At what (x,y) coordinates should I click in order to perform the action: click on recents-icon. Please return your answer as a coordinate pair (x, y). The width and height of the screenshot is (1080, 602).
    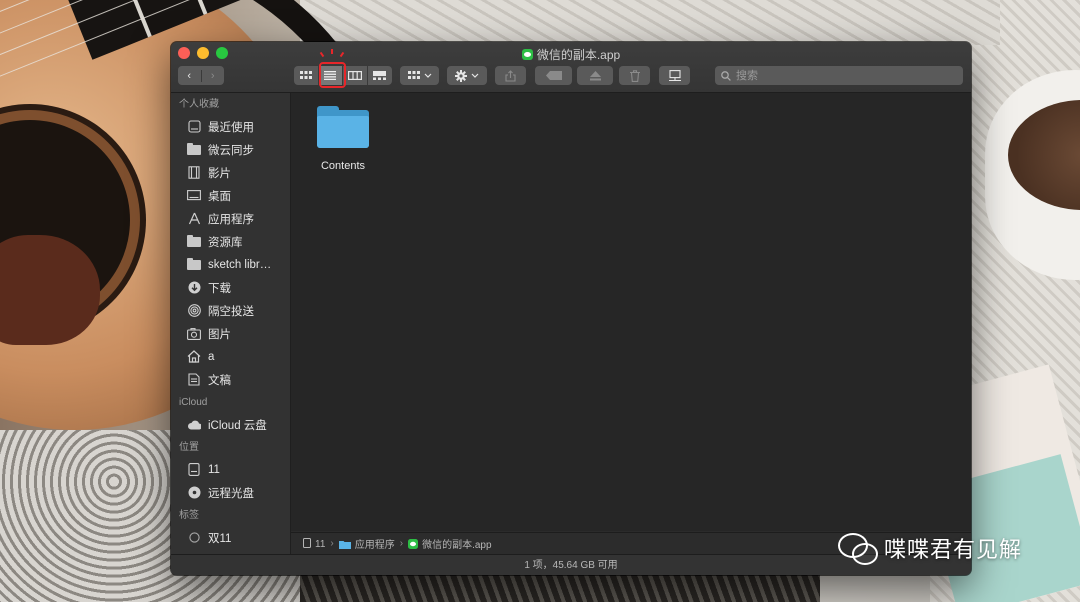
    Looking at the image, I should click on (194, 126).